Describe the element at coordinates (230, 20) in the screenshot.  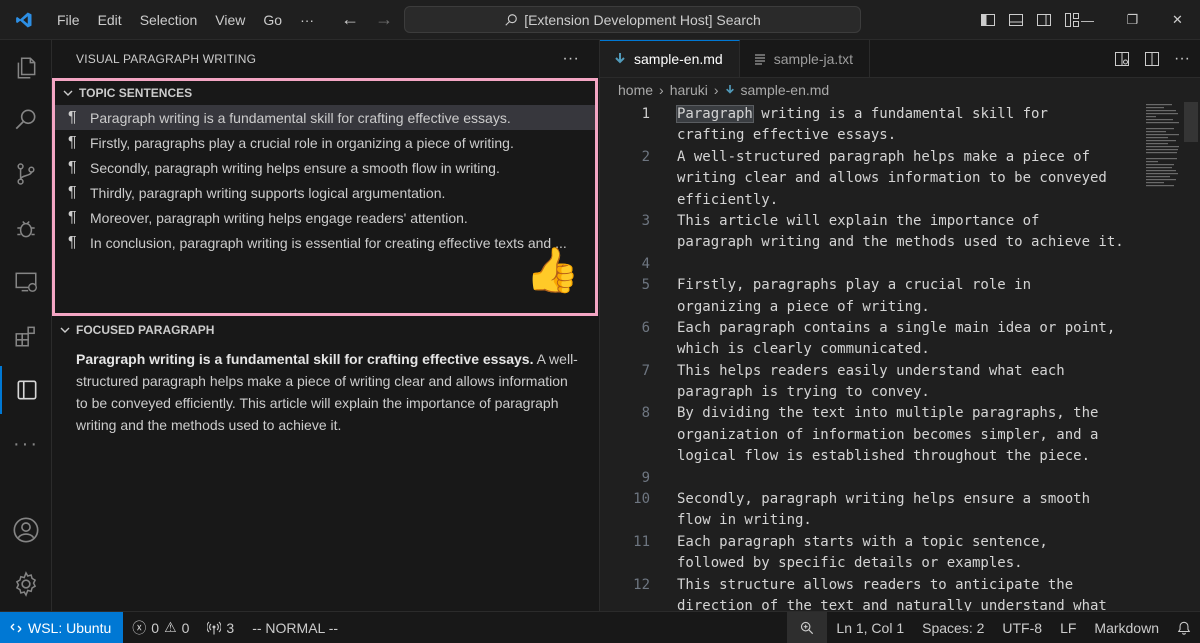
I see `menu-view: View` at that location.